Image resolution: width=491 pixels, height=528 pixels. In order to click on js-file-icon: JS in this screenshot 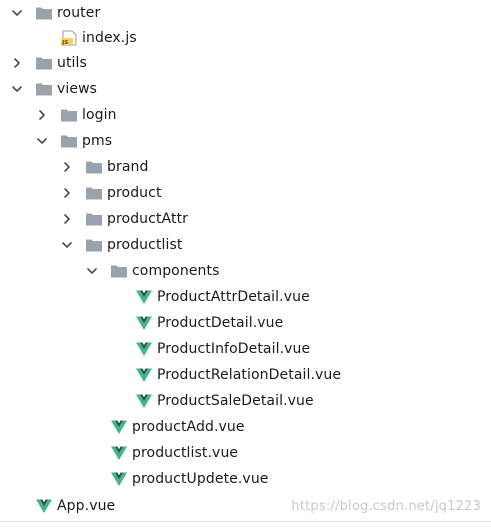, I will do `click(69, 38)`.